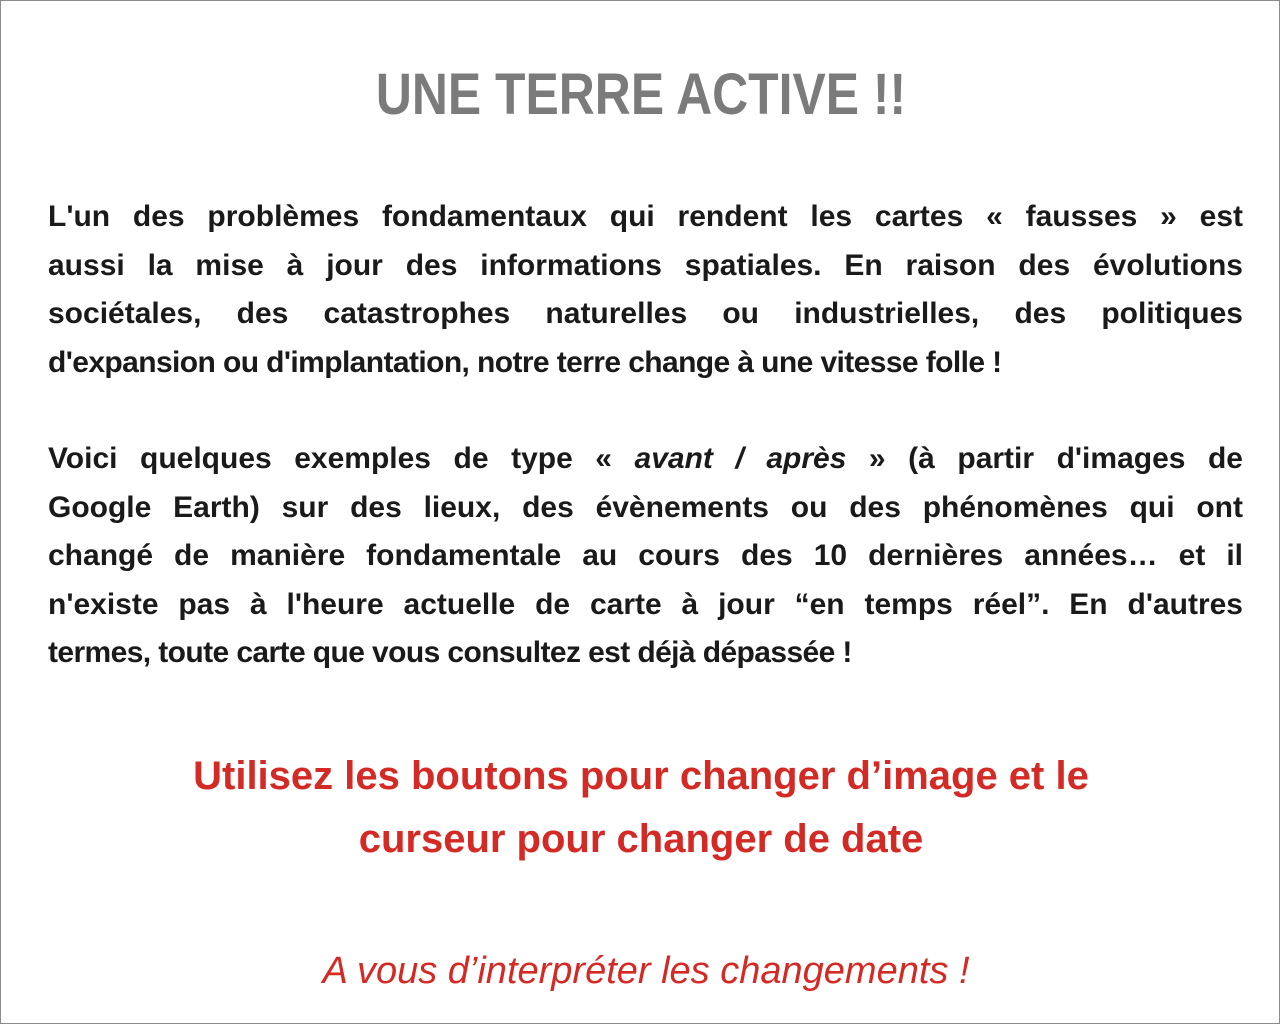 Image resolution: width=1280 pixels, height=1024 pixels. I want to click on examples-line-italic: avant / après, so click(740, 458).